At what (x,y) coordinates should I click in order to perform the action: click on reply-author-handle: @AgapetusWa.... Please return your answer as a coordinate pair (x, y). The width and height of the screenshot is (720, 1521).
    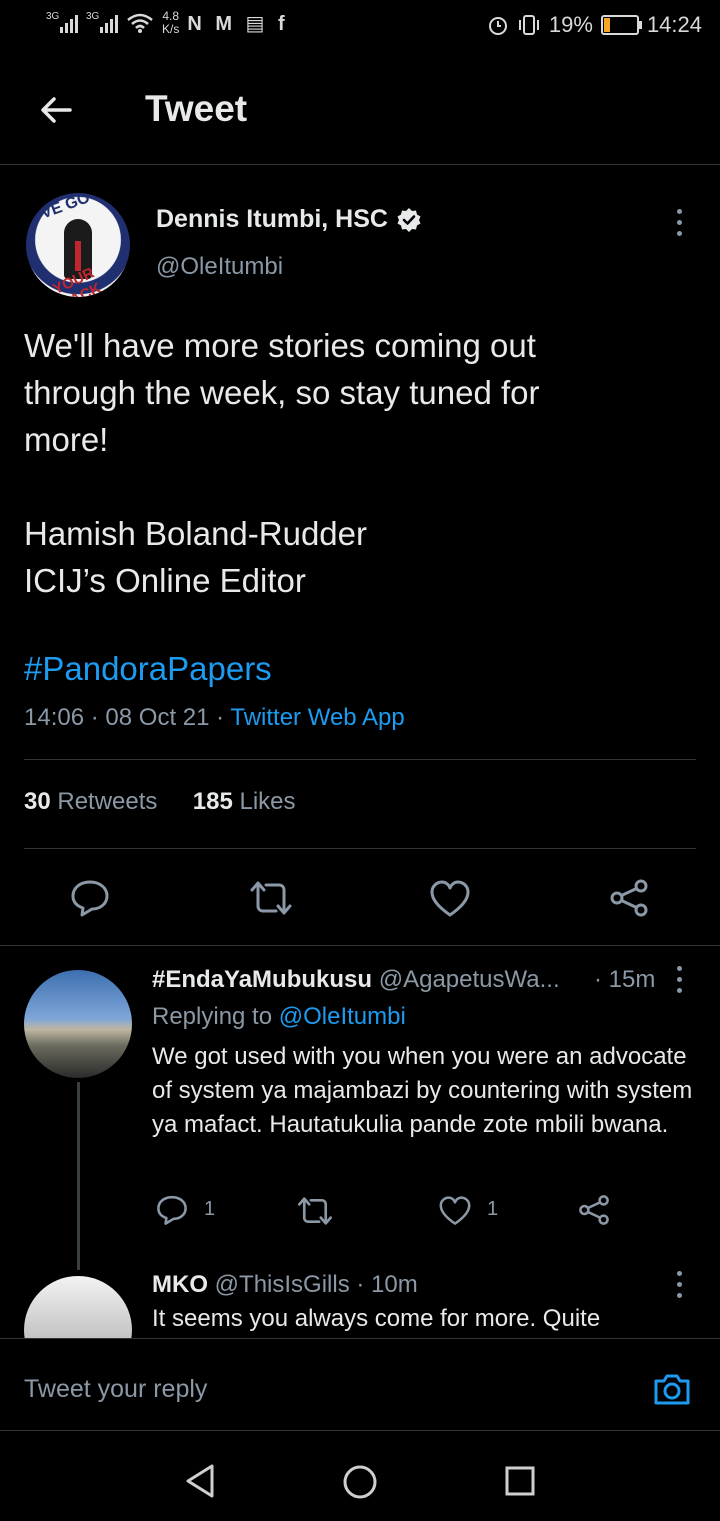
    Looking at the image, I should click on (469, 979).